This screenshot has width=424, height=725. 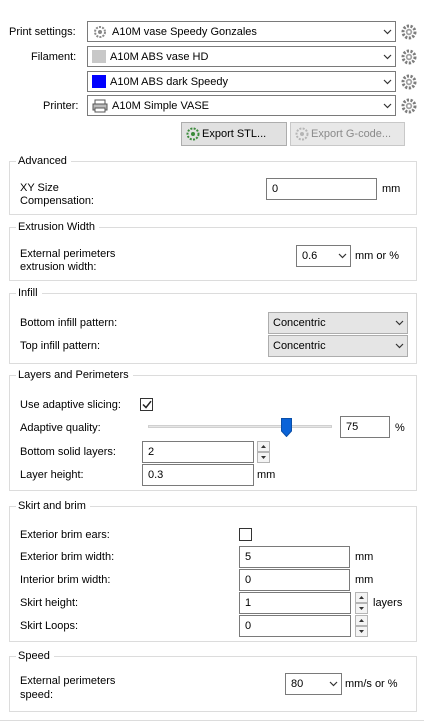 I want to click on printer-value: A10M Simple VASE, so click(x=161, y=105).